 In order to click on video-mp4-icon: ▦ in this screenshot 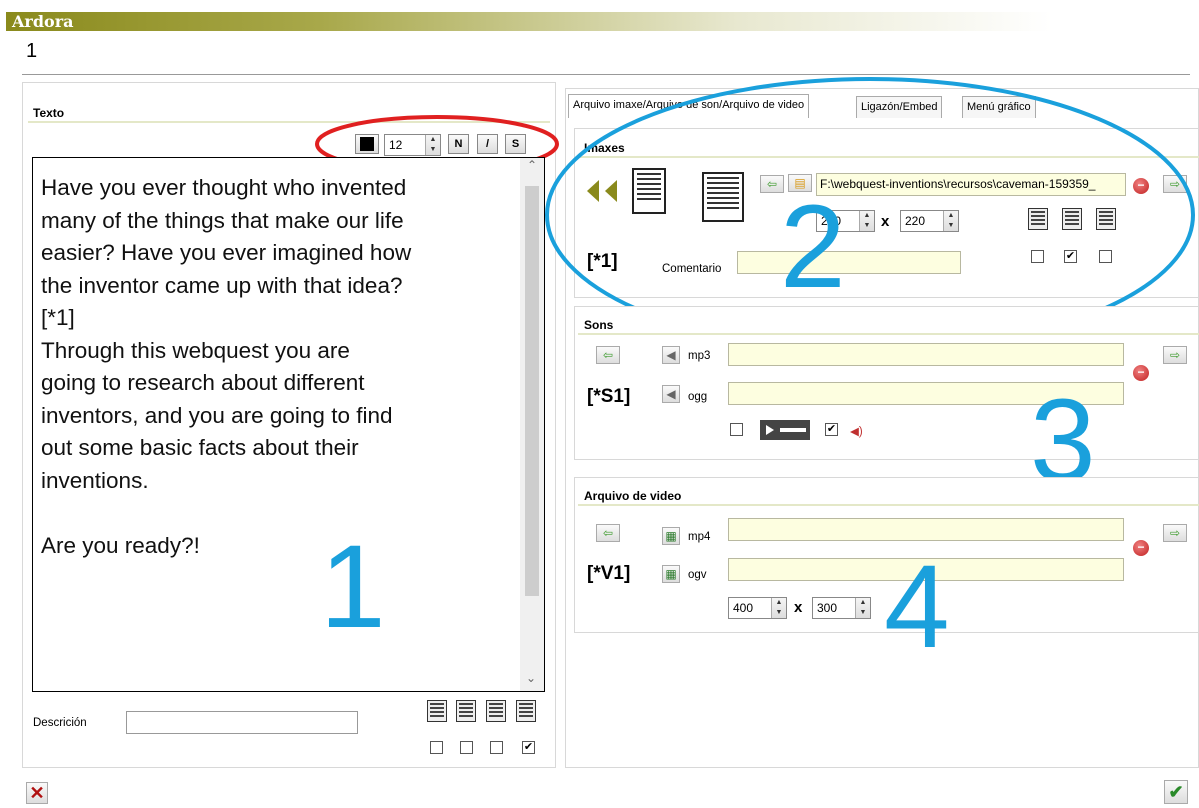, I will do `click(671, 536)`.